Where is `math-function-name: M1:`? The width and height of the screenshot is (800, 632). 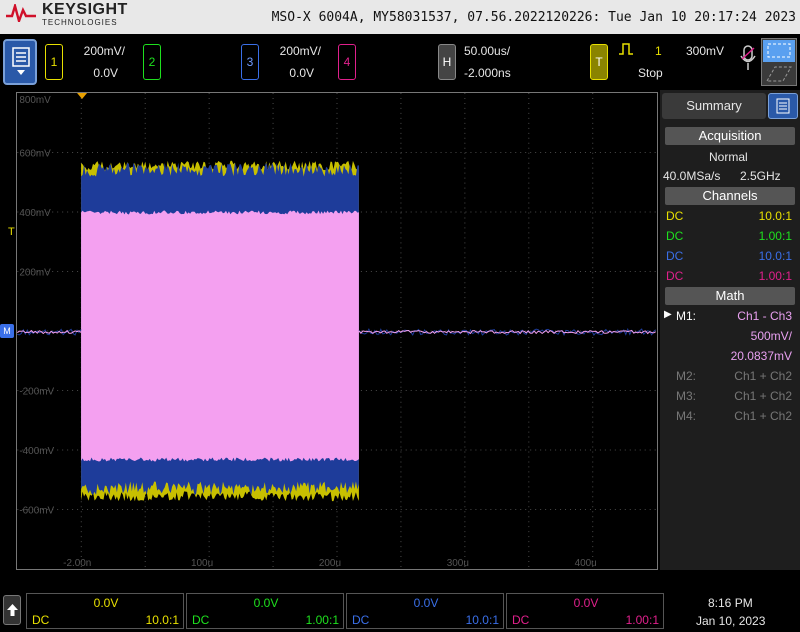
math-function-name: M1: is located at coordinates (686, 316).